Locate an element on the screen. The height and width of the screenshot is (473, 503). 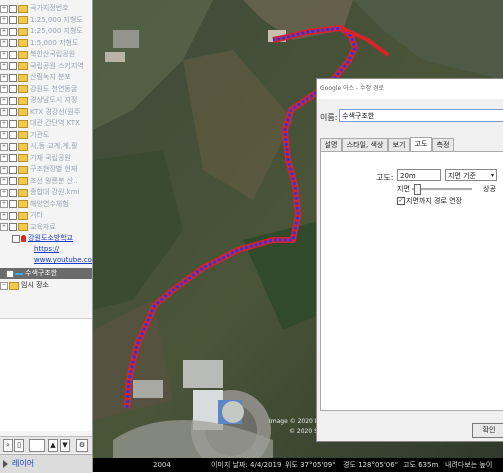
tab-style-color: 스타일, 색상 is located at coordinates (365, 144).